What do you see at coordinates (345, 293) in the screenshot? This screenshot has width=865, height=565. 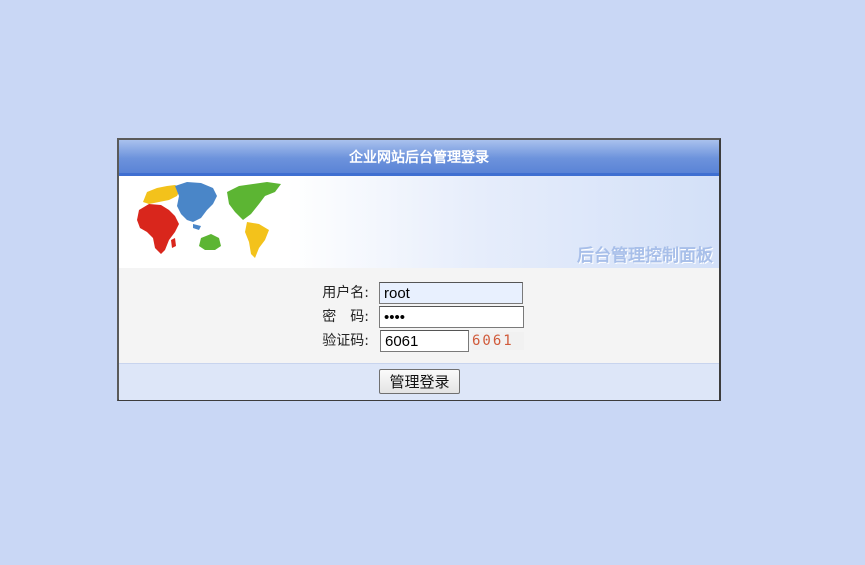 I see `username-label: 用户名:` at bounding box center [345, 293].